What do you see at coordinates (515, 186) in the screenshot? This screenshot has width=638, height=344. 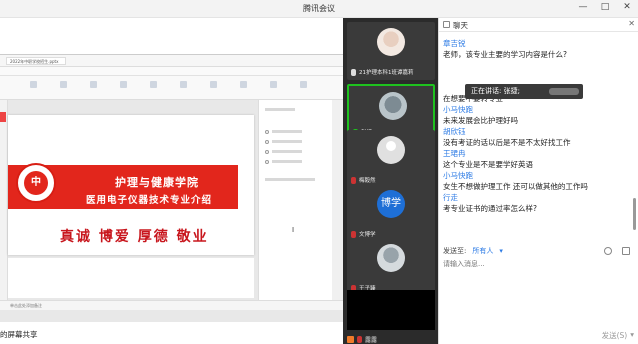 I see `message-text: 女生不想做护理工作 还可以做其他的工作吗` at bounding box center [515, 186].